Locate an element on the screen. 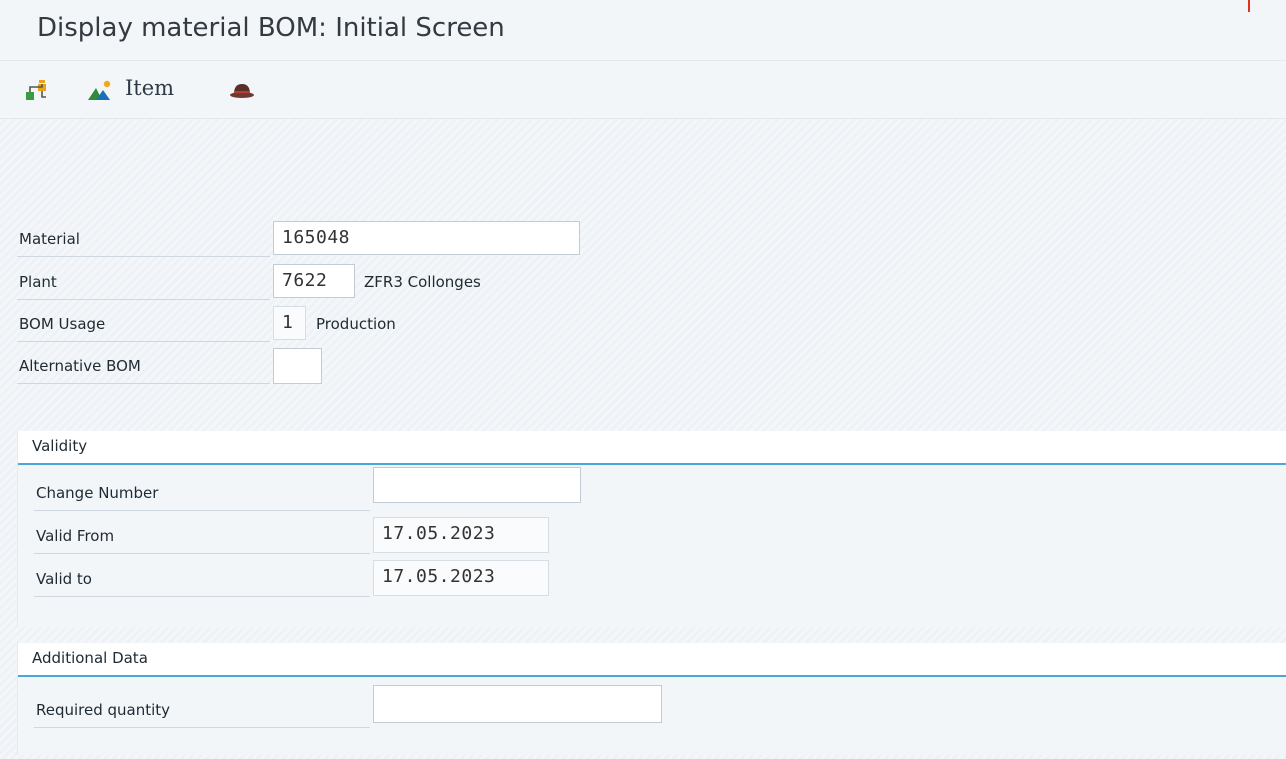 This screenshot has height=759, width=1286. material-label: Material is located at coordinates (49, 239).